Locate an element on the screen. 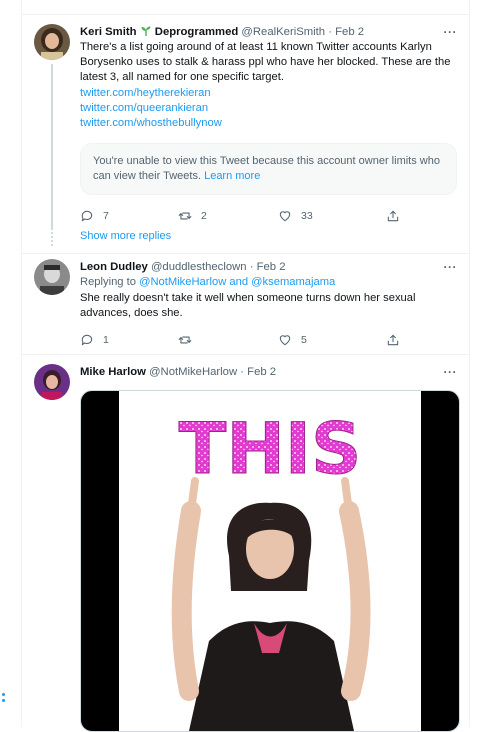  replying-prefix: Replying to is located at coordinates (108, 282).